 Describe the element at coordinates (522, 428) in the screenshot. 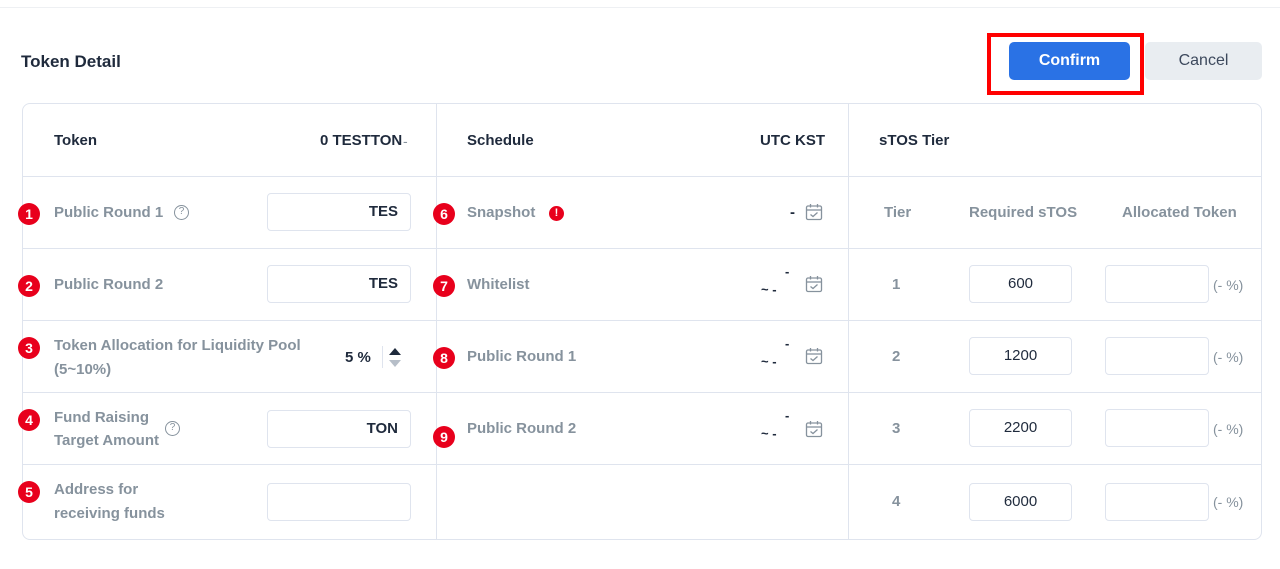

I see `schedule-public-round-2-label: Public Round 2` at that location.